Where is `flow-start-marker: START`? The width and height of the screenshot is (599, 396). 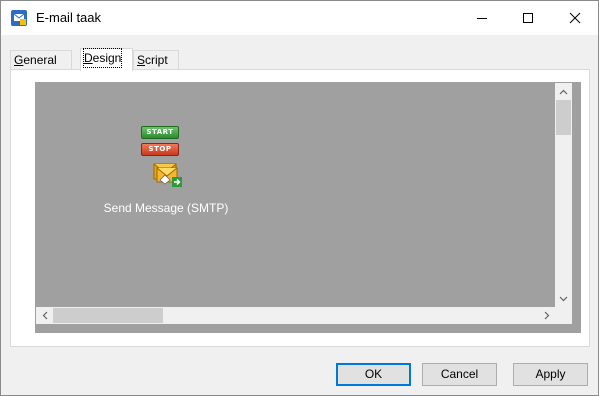 flow-start-marker: START is located at coordinates (160, 132).